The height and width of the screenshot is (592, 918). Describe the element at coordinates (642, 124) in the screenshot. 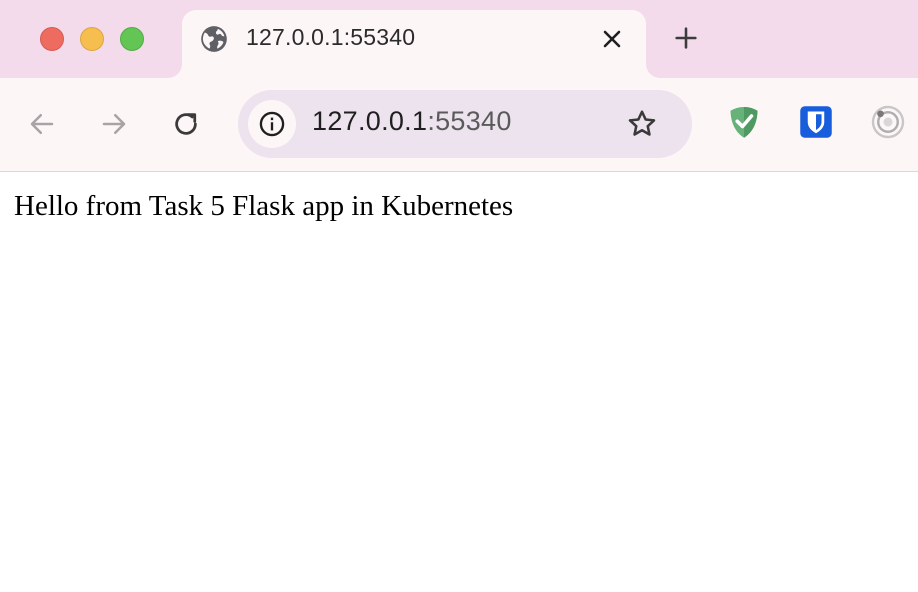

I see `star-icon` at that location.